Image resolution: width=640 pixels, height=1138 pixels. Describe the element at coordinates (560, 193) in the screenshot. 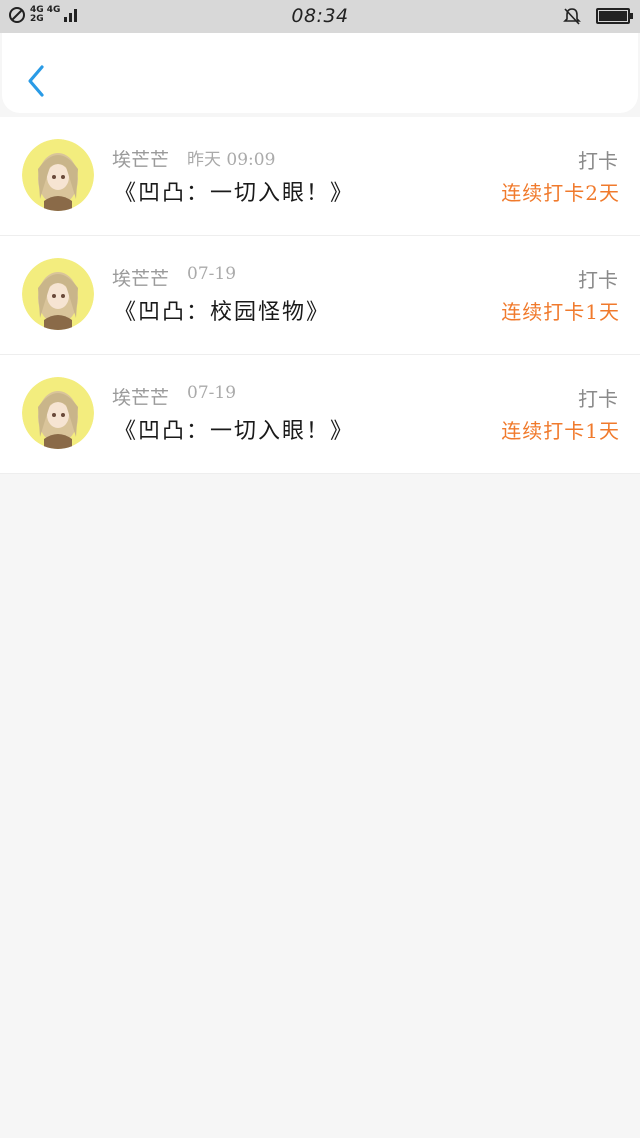

I see `streak-label: 连续打卡2天` at that location.